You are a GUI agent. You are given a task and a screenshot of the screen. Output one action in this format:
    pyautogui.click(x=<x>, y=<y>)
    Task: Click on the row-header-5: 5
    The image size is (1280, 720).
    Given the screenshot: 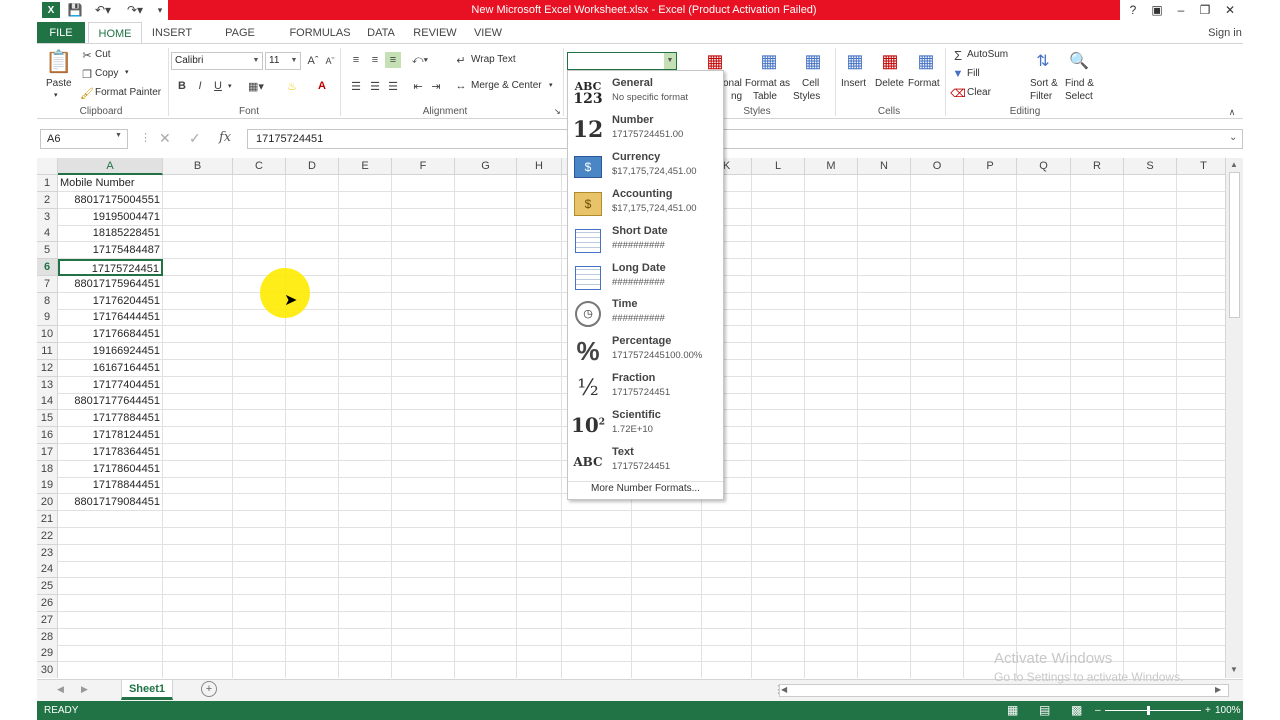 What is the action you would take?
    pyautogui.click(x=47, y=251)
    